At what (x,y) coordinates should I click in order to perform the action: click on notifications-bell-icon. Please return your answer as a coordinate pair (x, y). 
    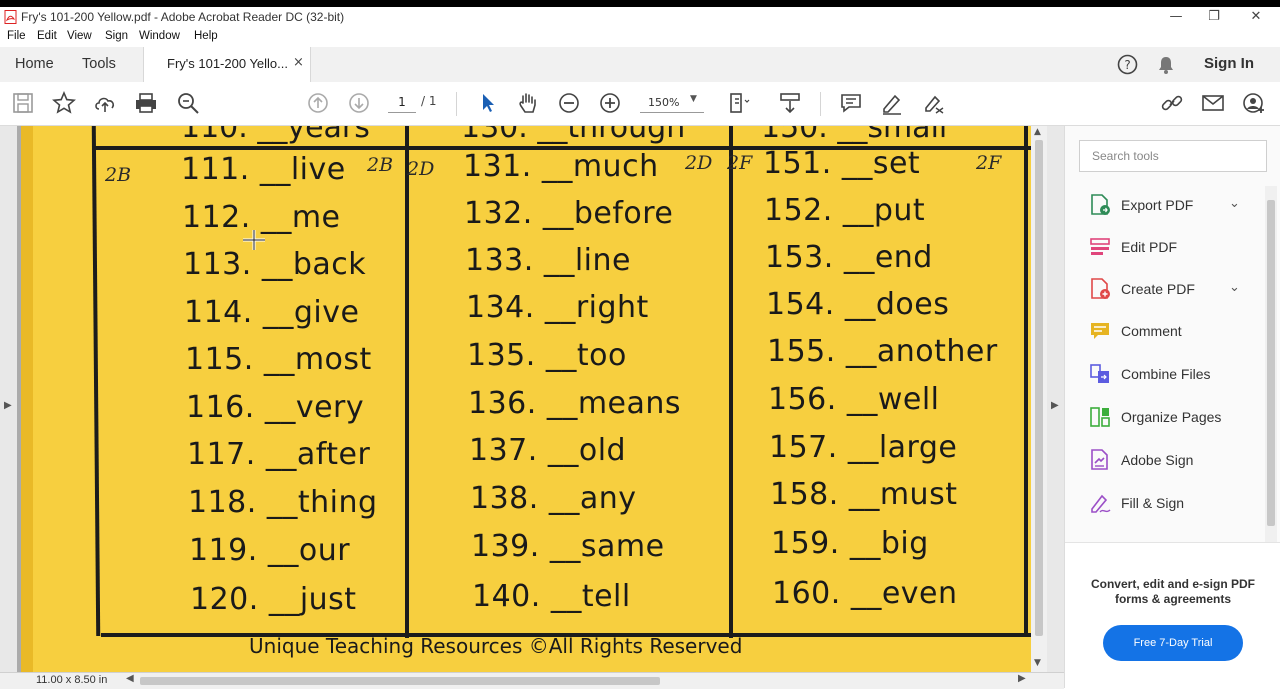
    Looking at the image, I should click on (1166, 65).